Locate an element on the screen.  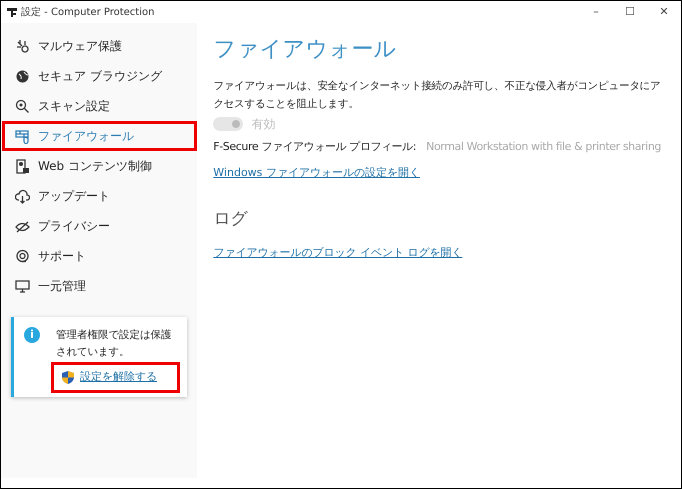
windows-firewall-link: Windows ファイアウォールの設定を開く is located at coordinates (316, 173).